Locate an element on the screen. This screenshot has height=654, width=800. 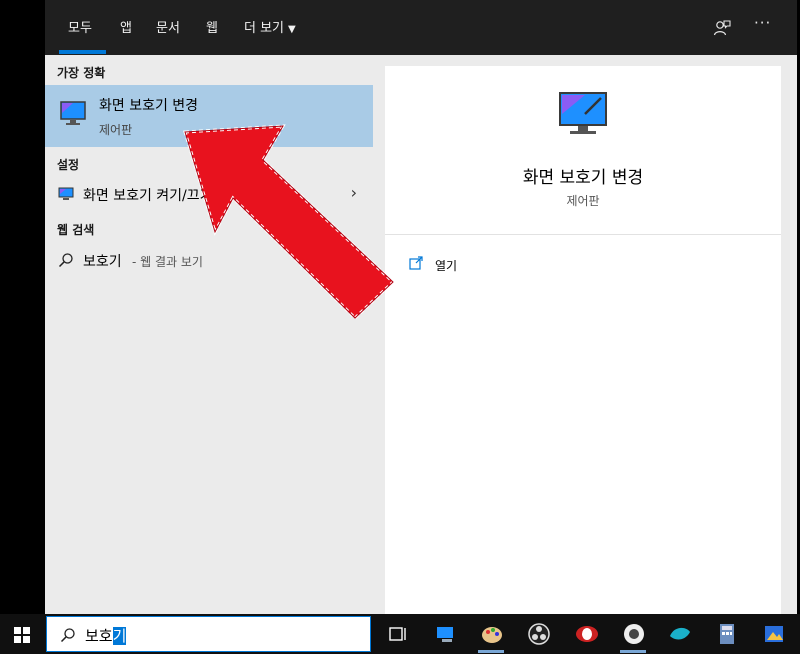
calculator-icon is located at coordinates (727, 634).